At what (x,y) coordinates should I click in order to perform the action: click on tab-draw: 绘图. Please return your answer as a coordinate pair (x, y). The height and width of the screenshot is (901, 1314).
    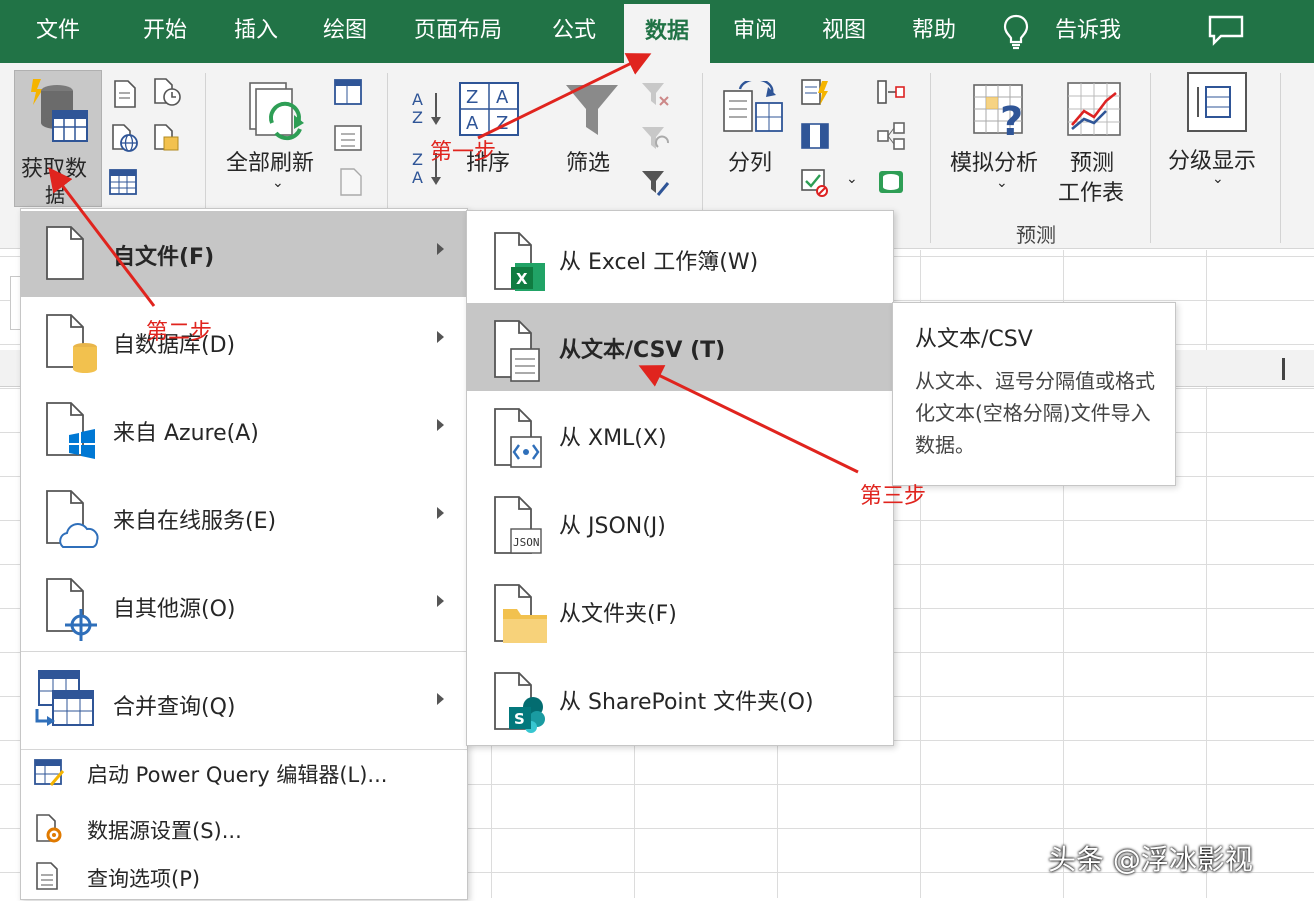
    Looking at the image, I should click on (345, 31).